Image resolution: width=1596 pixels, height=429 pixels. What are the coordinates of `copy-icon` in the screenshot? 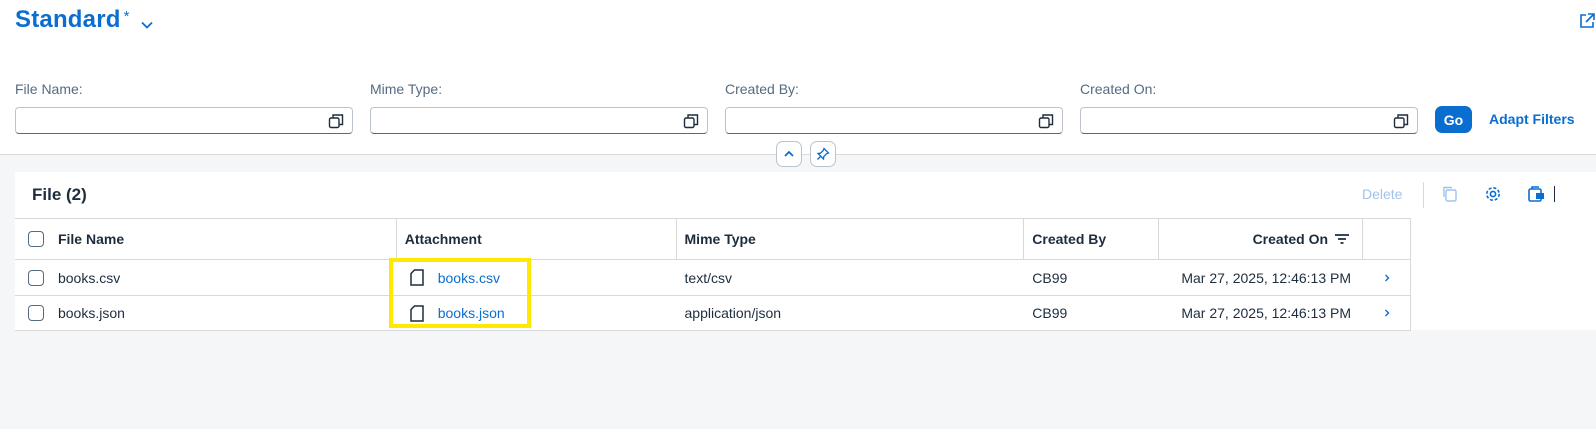 It's located at (1450, 194).